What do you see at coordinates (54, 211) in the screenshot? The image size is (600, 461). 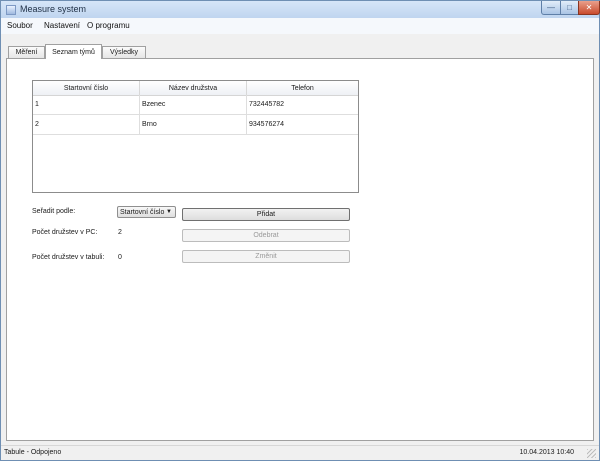 I see `sort-label: Seřadit podle:` at bounding box center [54, 211].